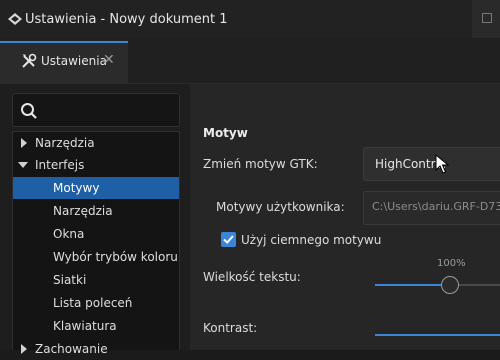 Image resolution: width=500 pixels, height=360 pixels. Describe the element at coordinates (96, 143) in the screenshot. I see `tree-item-narzedzia: Narzędzia` at that location.